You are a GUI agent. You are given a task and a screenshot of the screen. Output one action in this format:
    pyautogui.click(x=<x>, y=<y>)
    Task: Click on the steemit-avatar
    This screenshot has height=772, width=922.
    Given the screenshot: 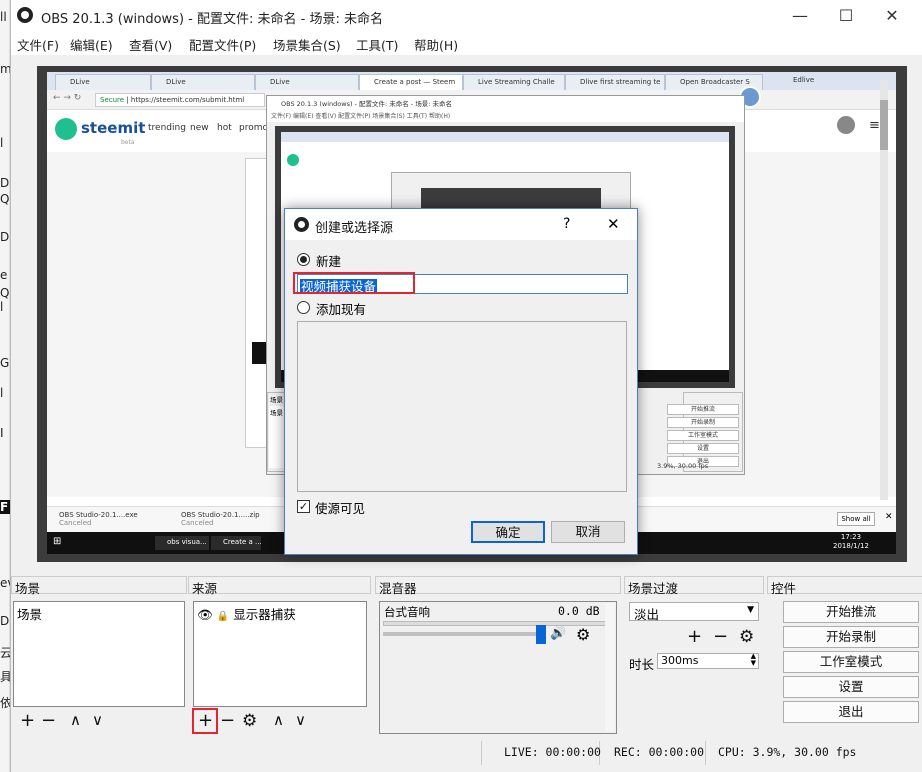 What is the action you would take?
    pyautogui.click(x=846, y=125)
    